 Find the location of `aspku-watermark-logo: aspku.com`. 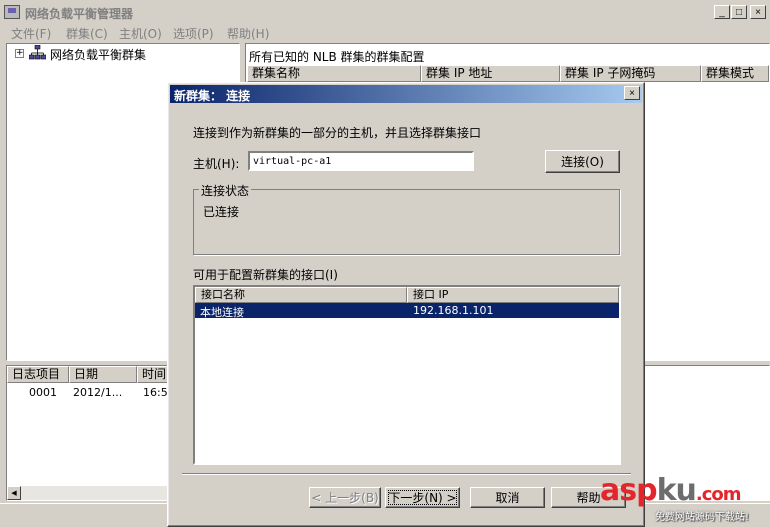

aspku-watermark-logo: aspku.com is located at coordinates (671, 490).